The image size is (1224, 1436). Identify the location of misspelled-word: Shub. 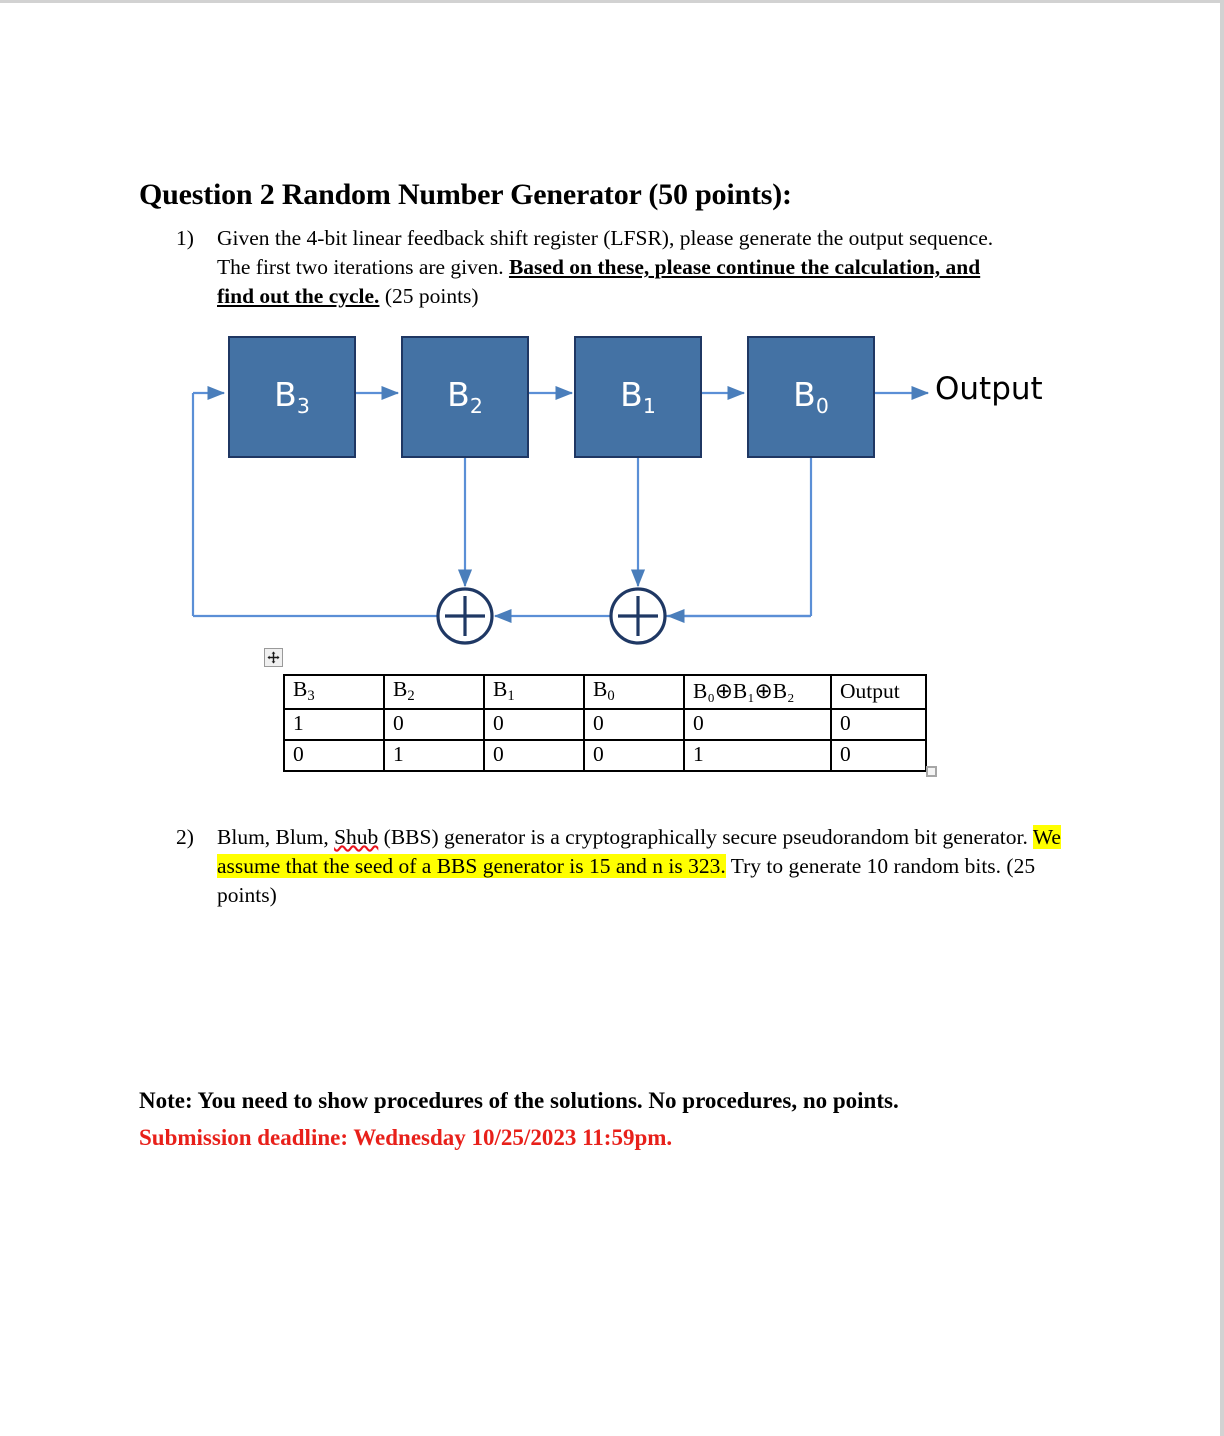
(356, 837).